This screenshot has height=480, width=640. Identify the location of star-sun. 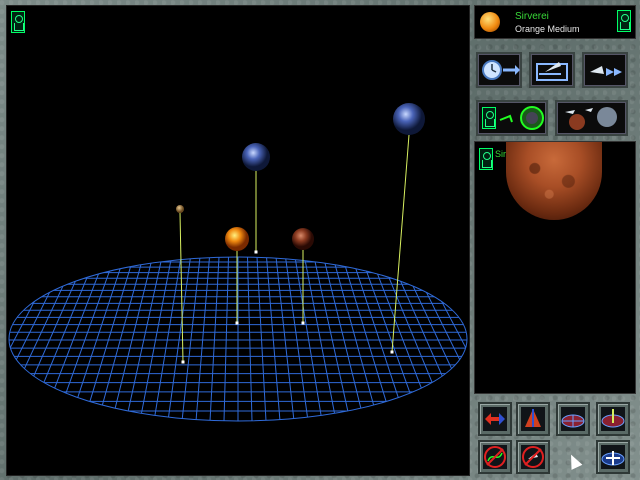
(237, 239).